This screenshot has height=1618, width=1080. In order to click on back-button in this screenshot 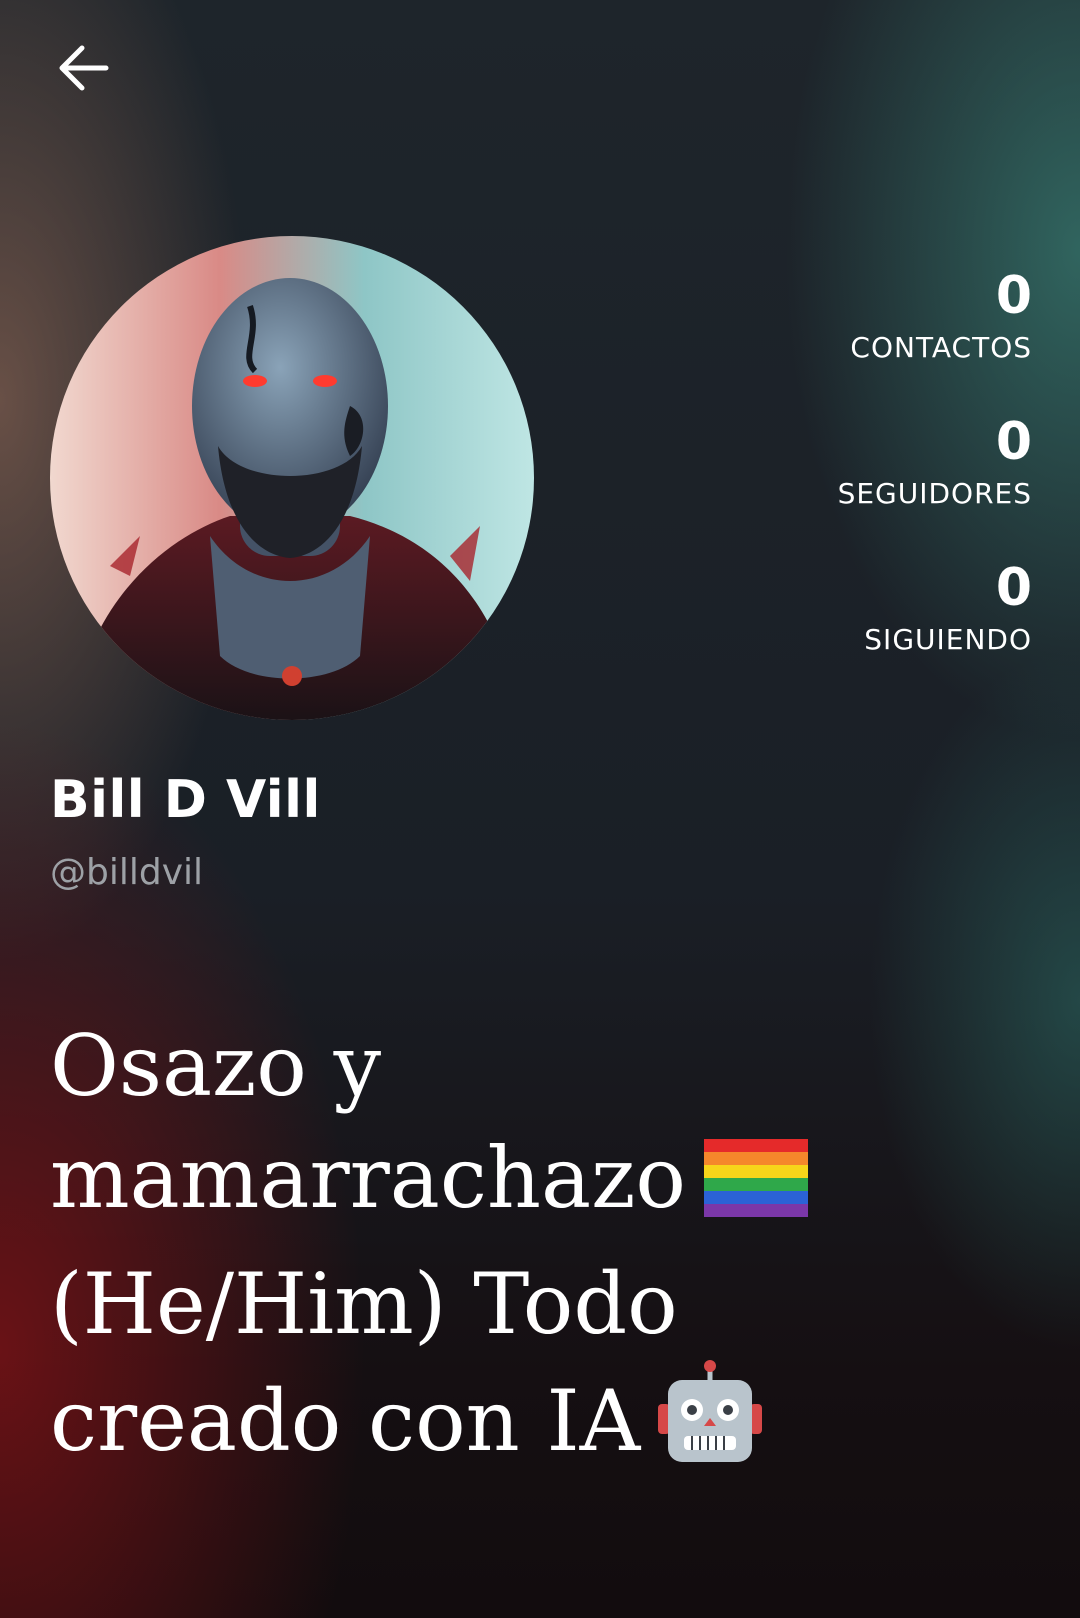, I will do `click(84, 68)`.